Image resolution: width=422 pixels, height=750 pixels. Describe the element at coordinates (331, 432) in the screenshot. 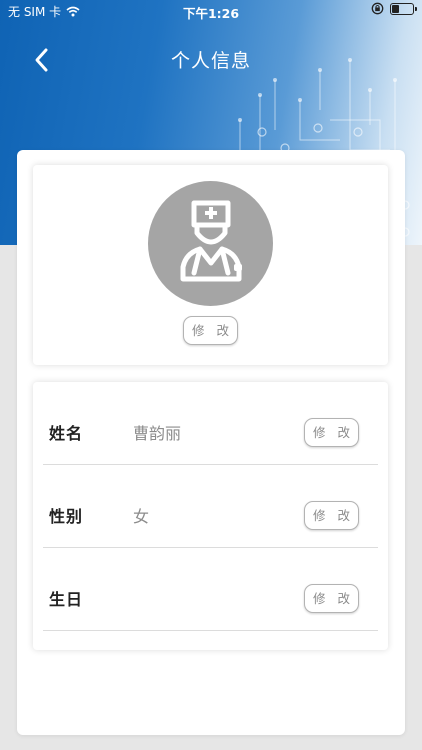

I see `edit-name-button: 修 改` at that location.